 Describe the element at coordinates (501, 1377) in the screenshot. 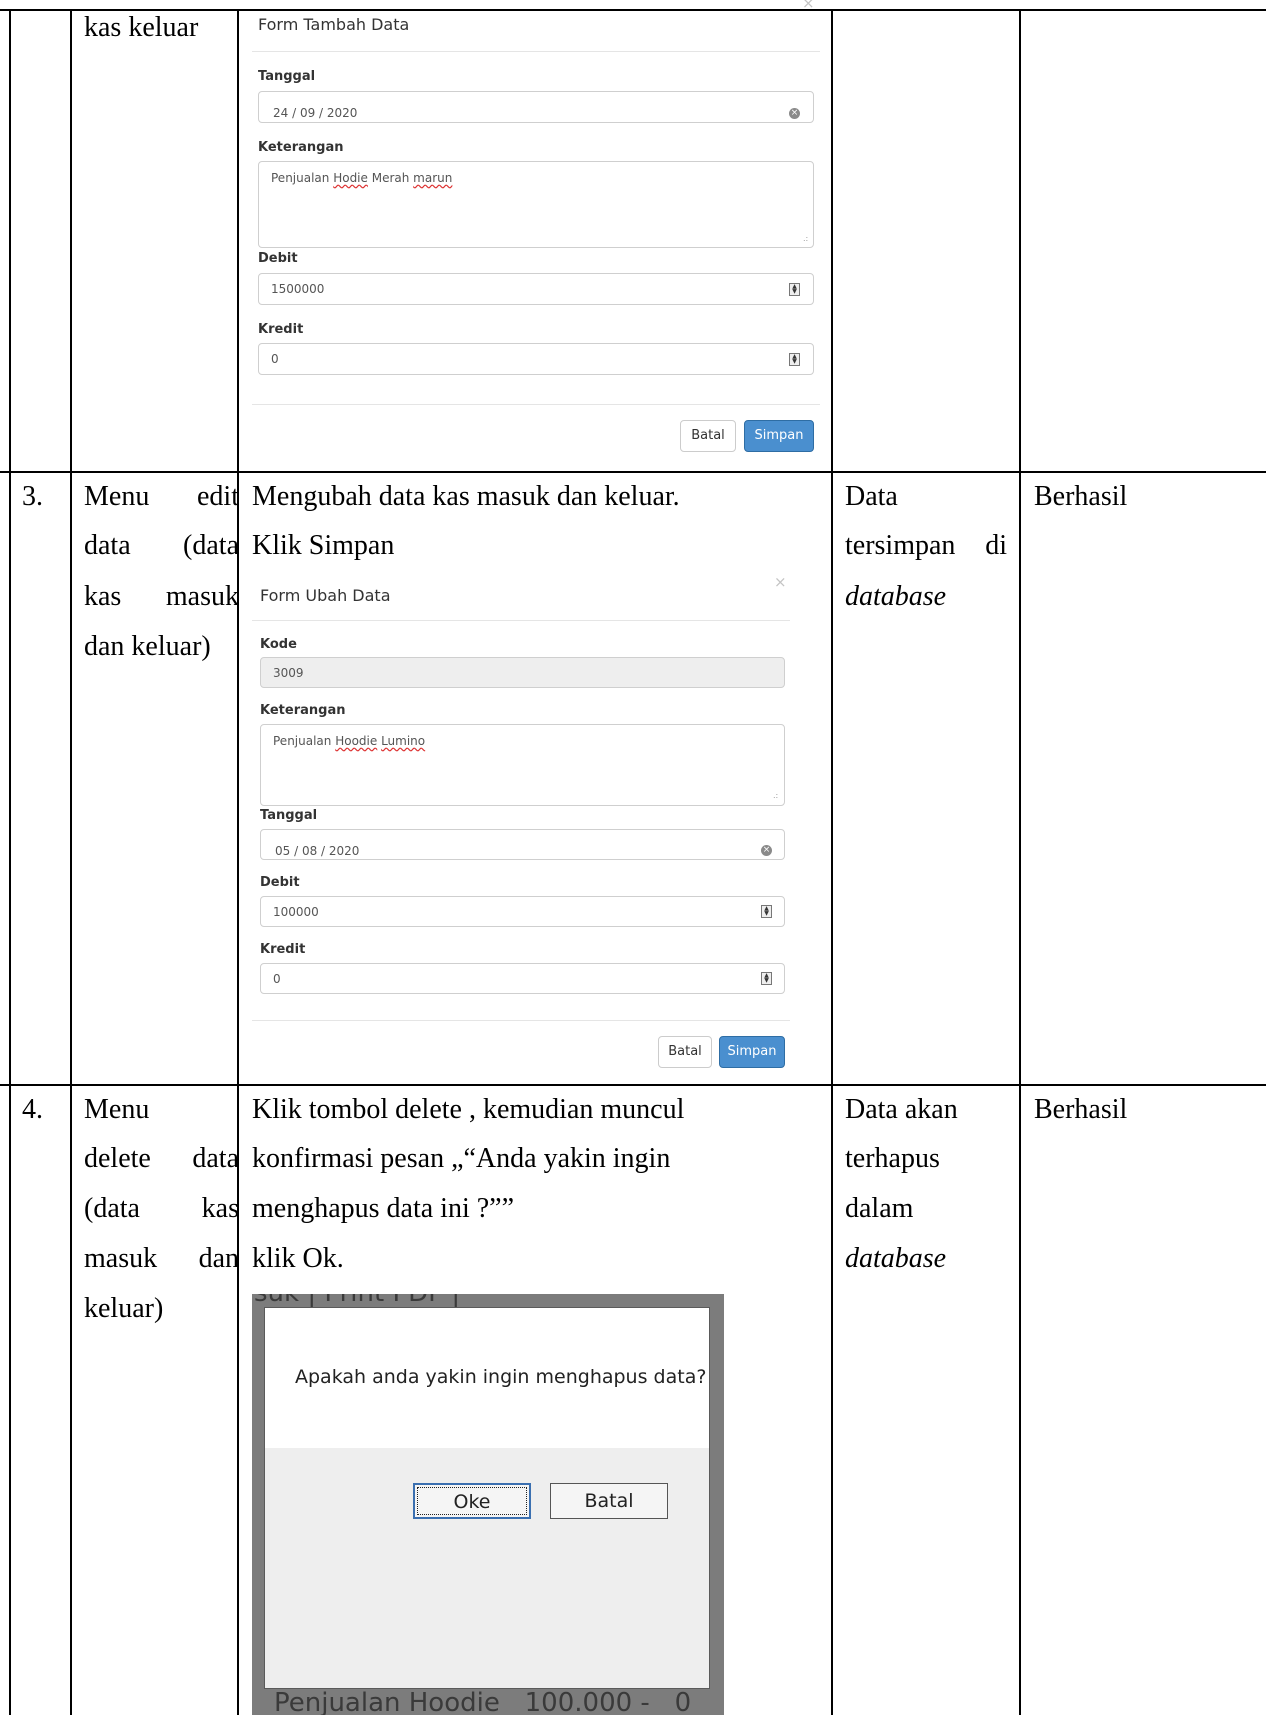

I see `confirm-message: Apakah anda yakin ingin menghapus data?` at that location.